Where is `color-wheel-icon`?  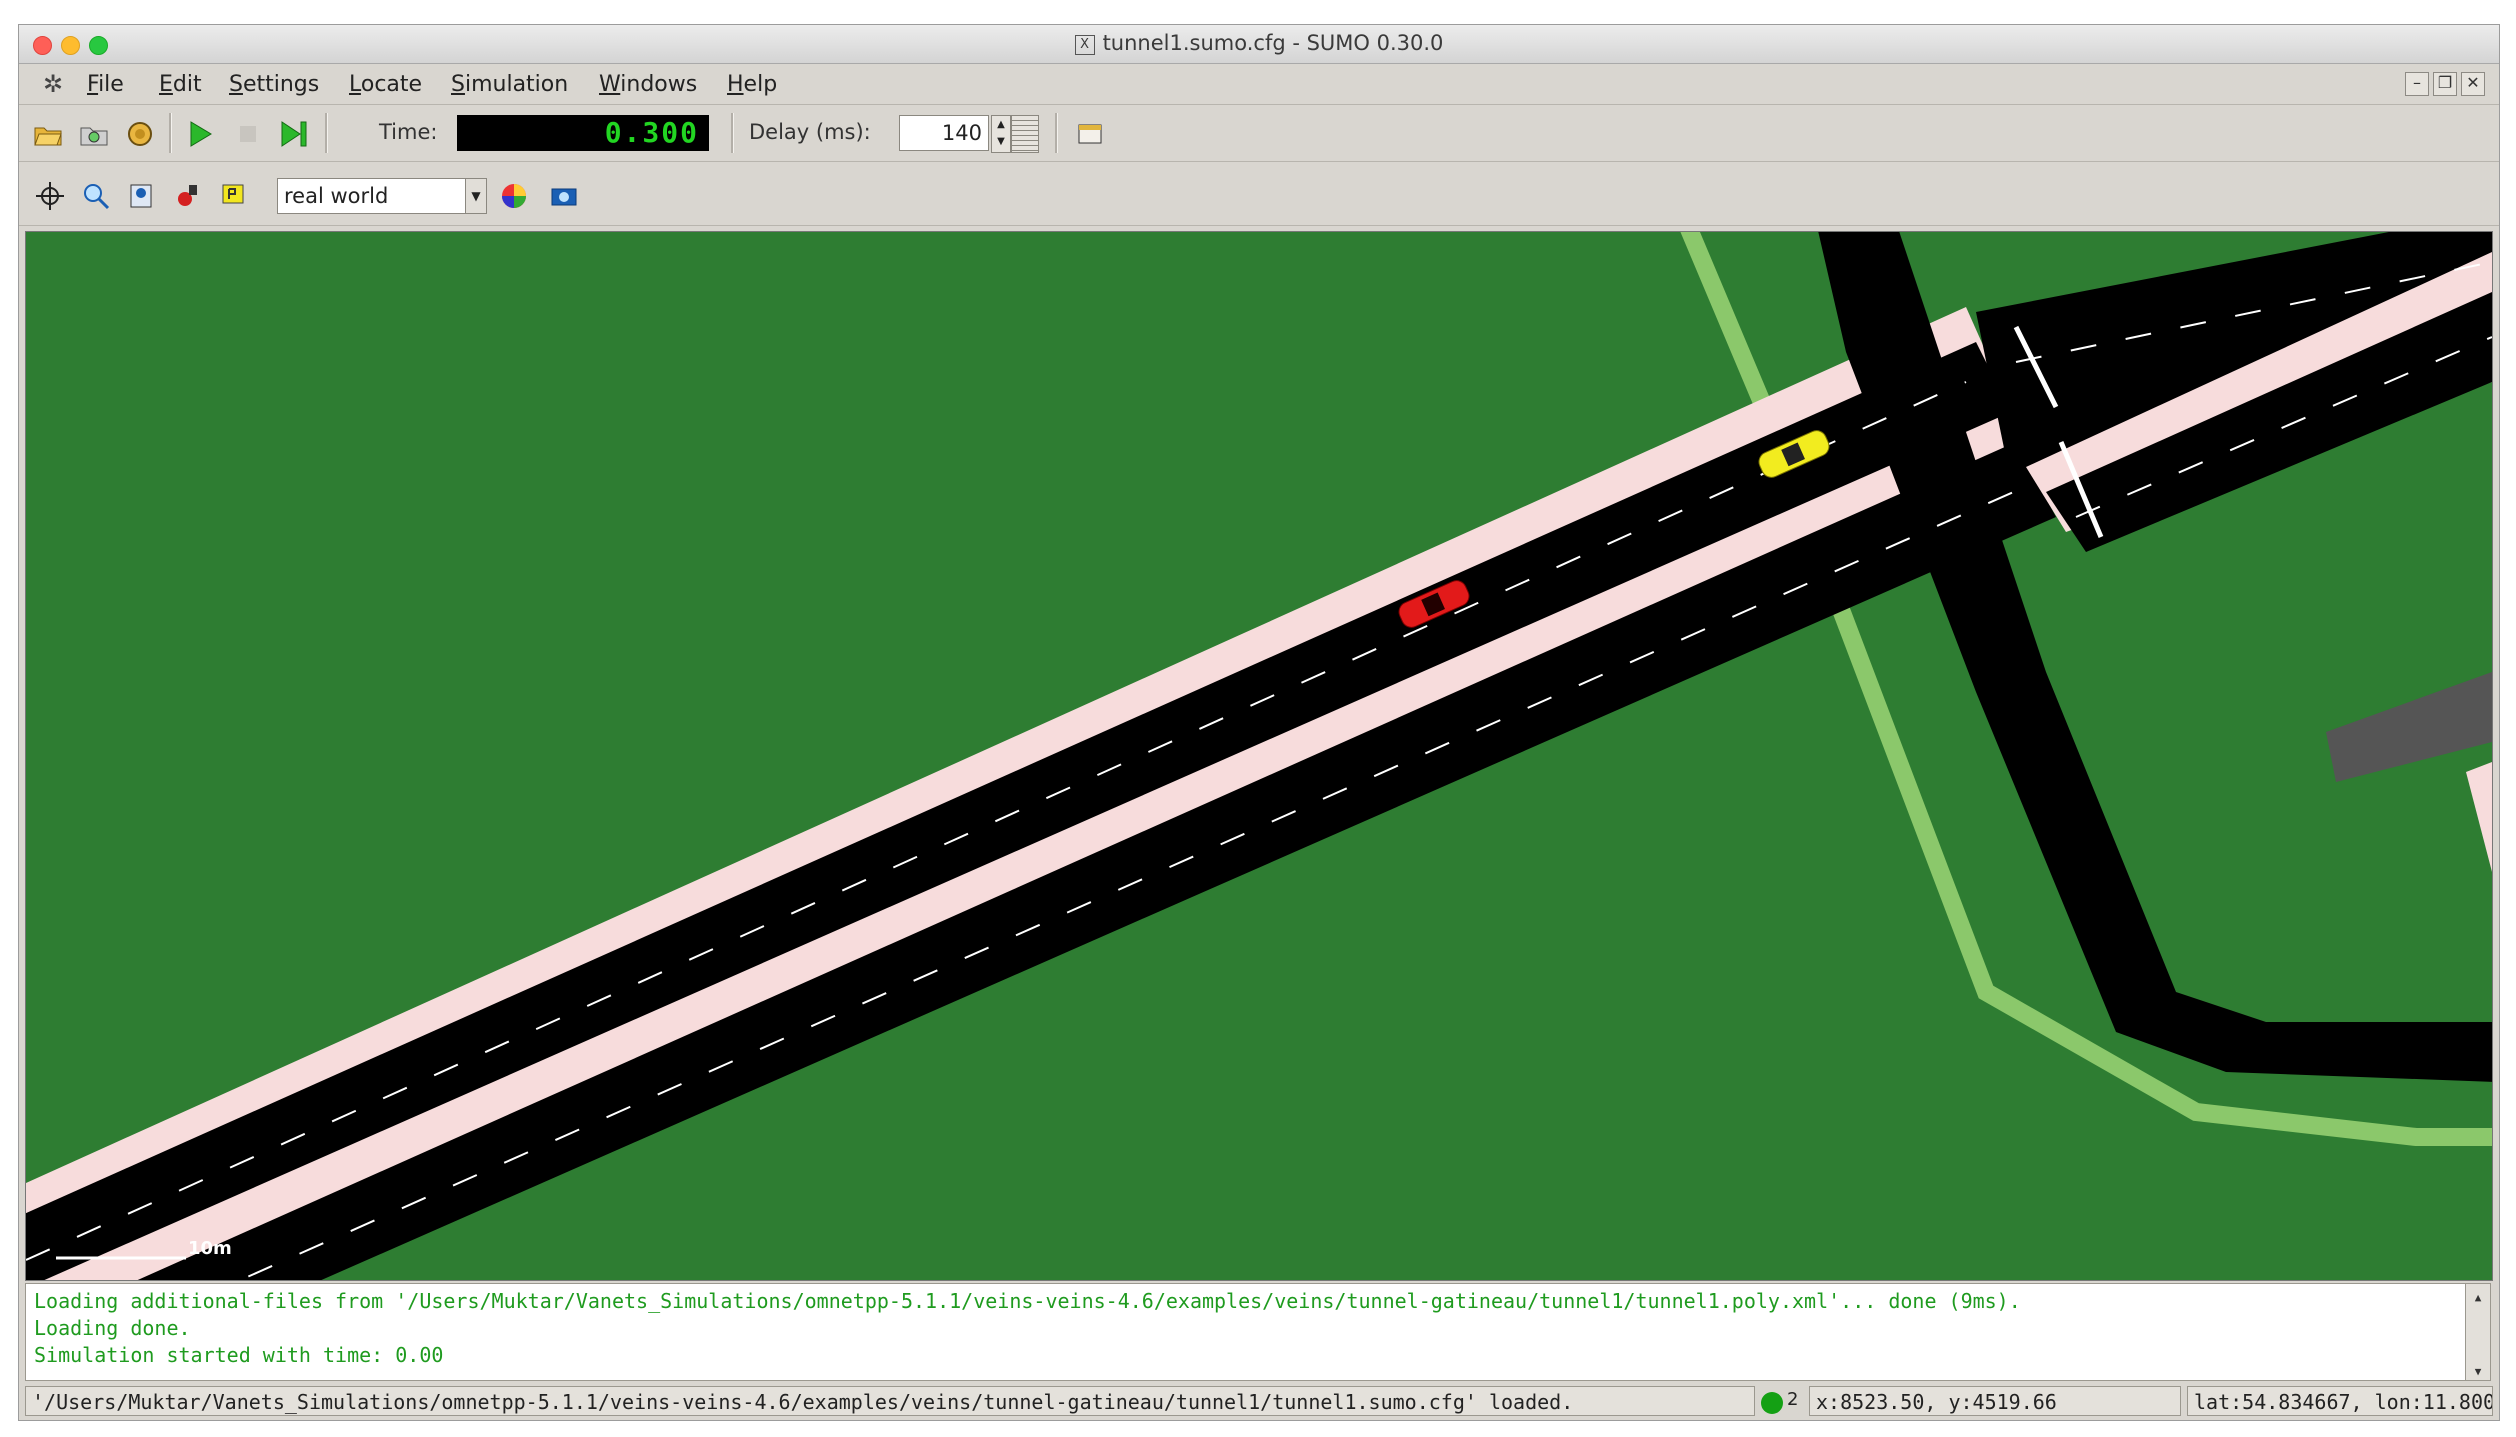 color-wheel-icon is located at coordinates (514, 196).